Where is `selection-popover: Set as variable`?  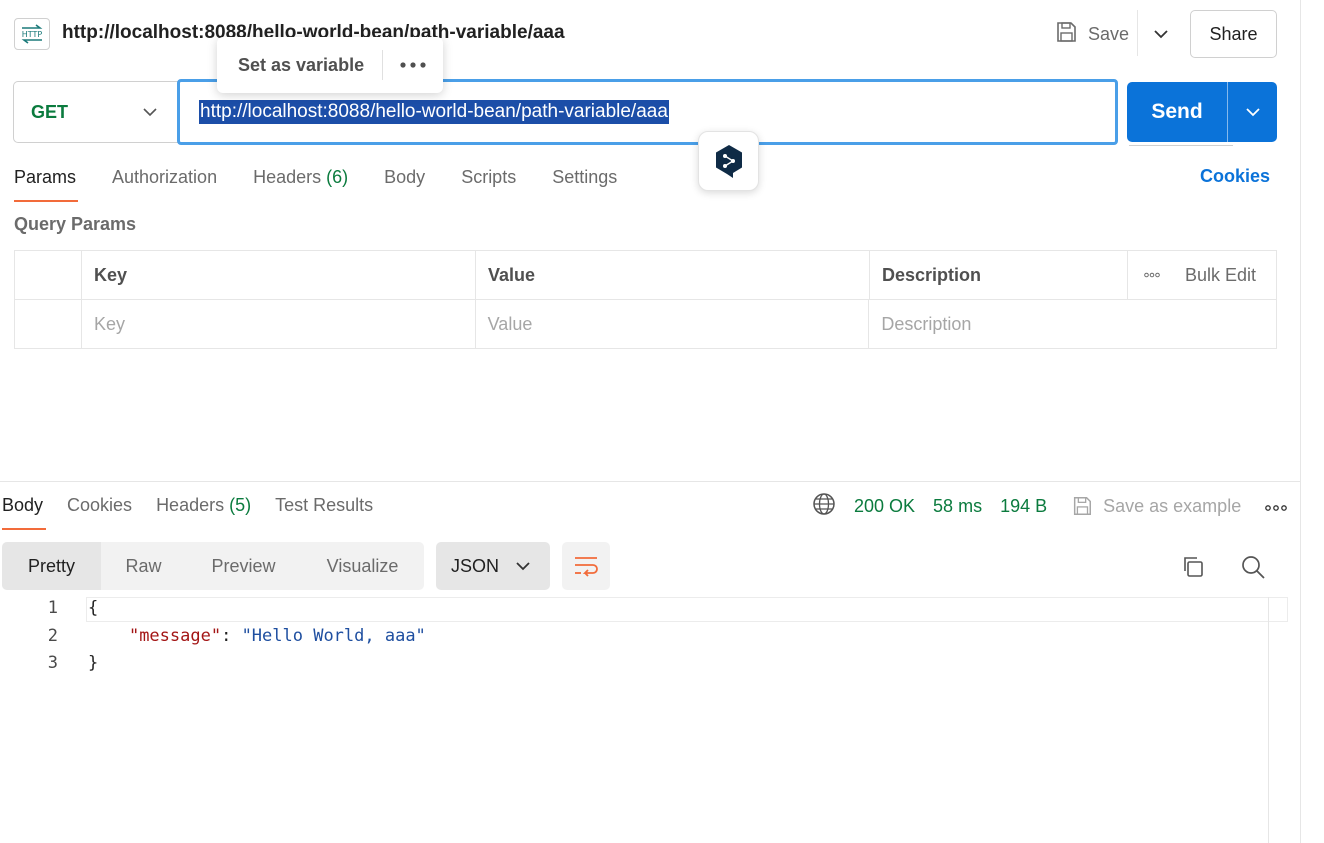
selection-popover: Set as variable is located at coordinates (330, 65).